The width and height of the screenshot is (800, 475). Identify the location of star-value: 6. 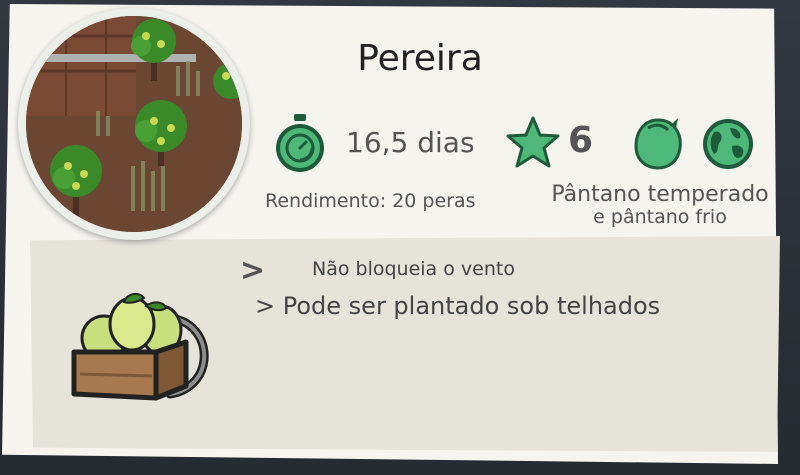
(581, 140).